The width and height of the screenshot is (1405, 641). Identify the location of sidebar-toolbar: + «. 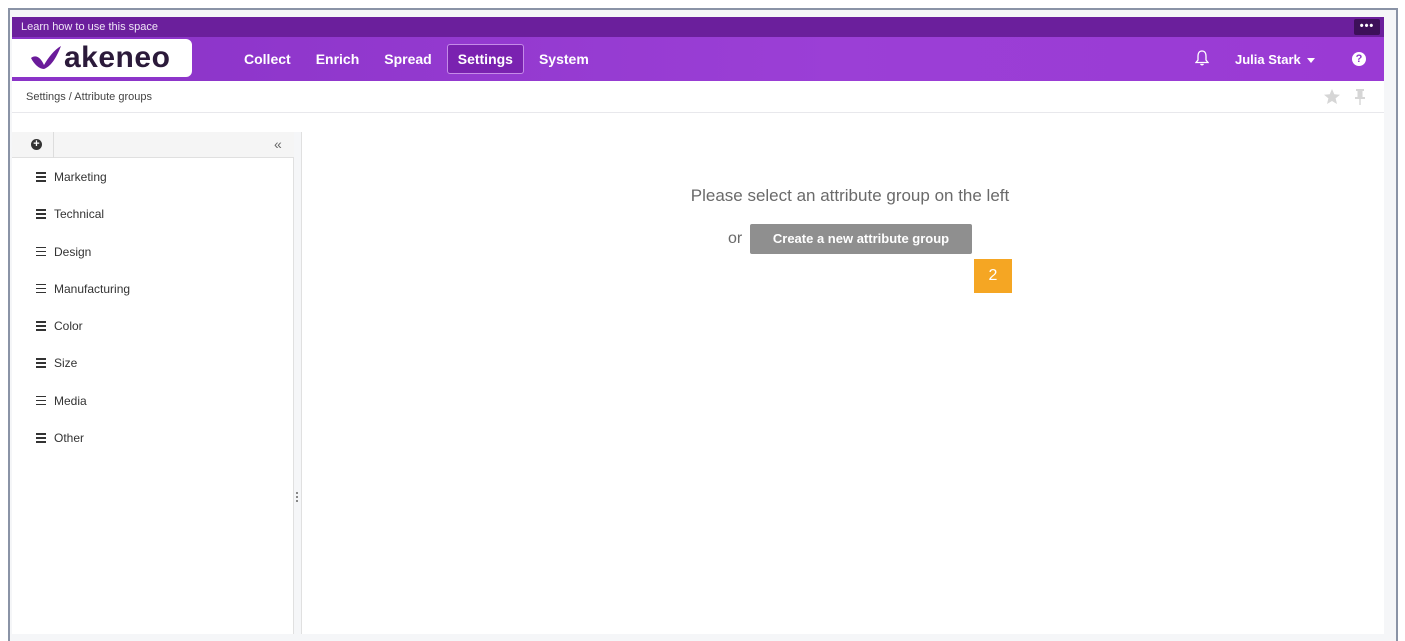
(153, 145).